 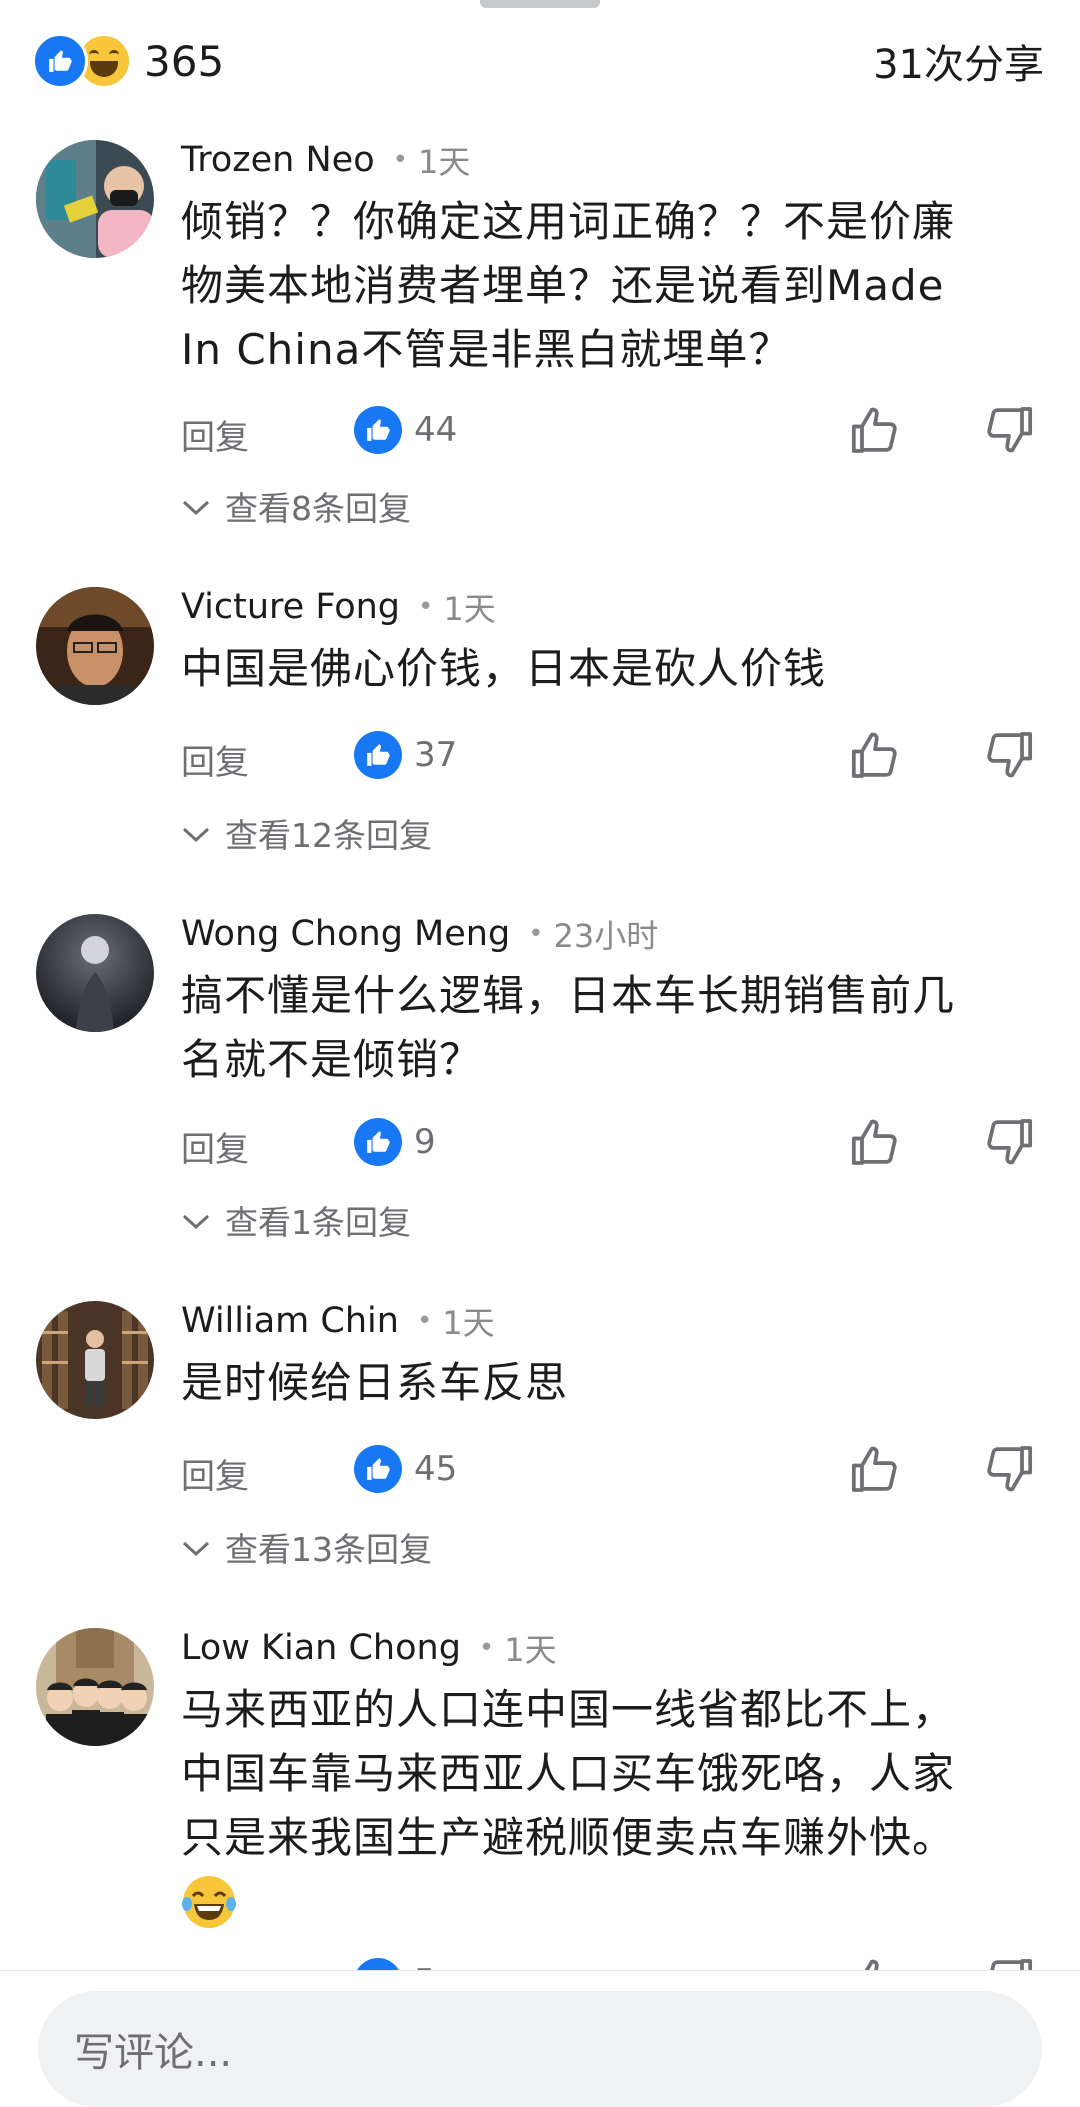 I want to click on comment-text: 搞不懂是什么逻辑，日本车长期销售前几 名就不是倾销？, so click(x=615, y=1028).